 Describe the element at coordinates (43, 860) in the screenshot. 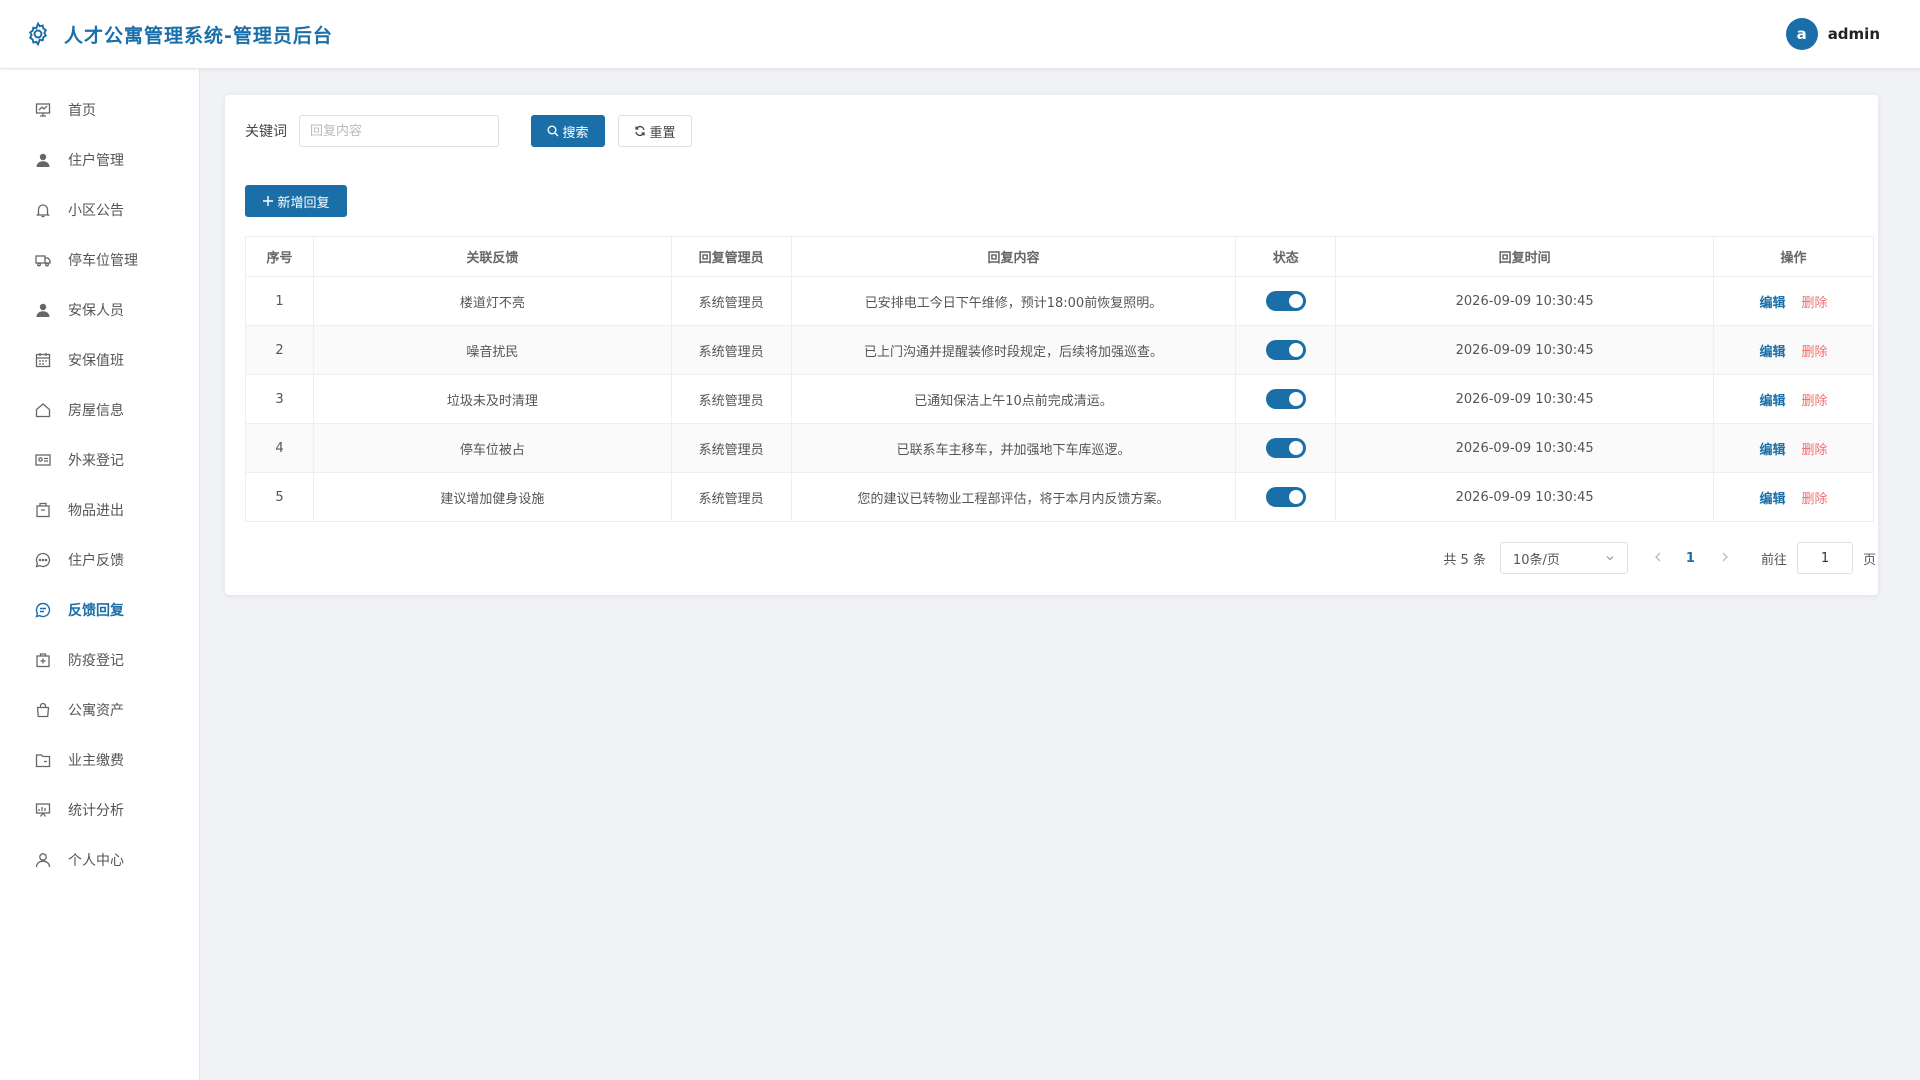

I see `user-outline-icon` at that location.